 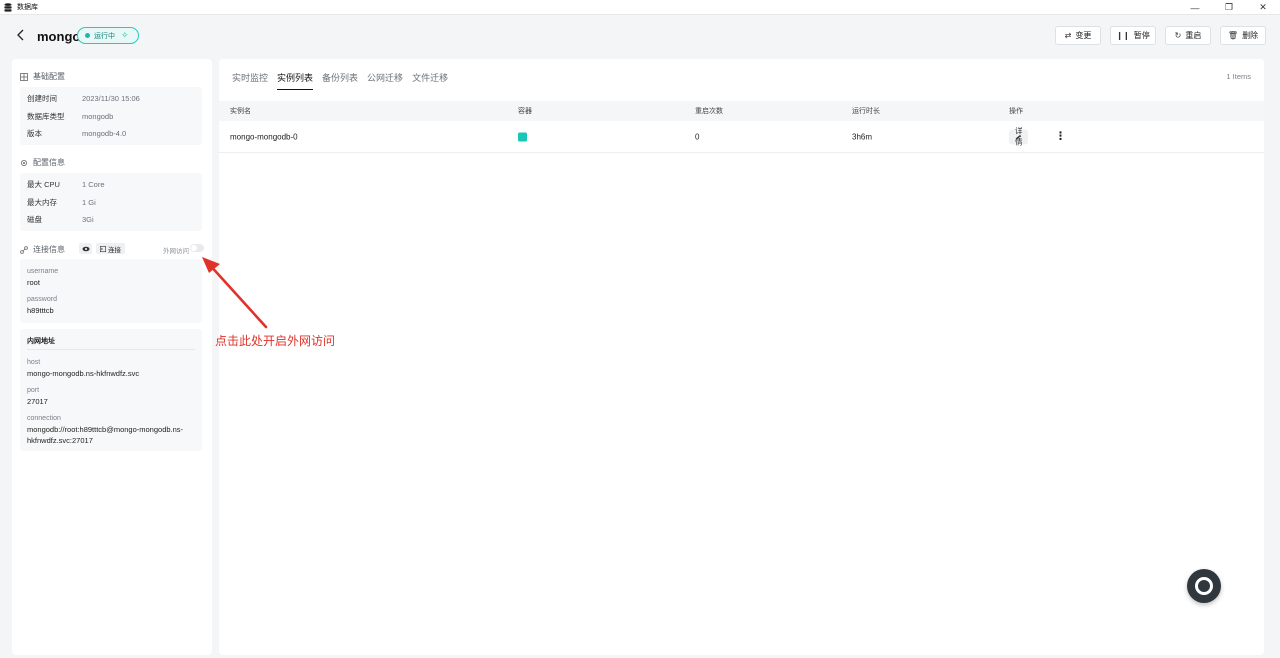 What do you see at coordinates (49, 162) in the screenshot?
I see `config-info-title: 配置信息` at bounding box center [49, 162].